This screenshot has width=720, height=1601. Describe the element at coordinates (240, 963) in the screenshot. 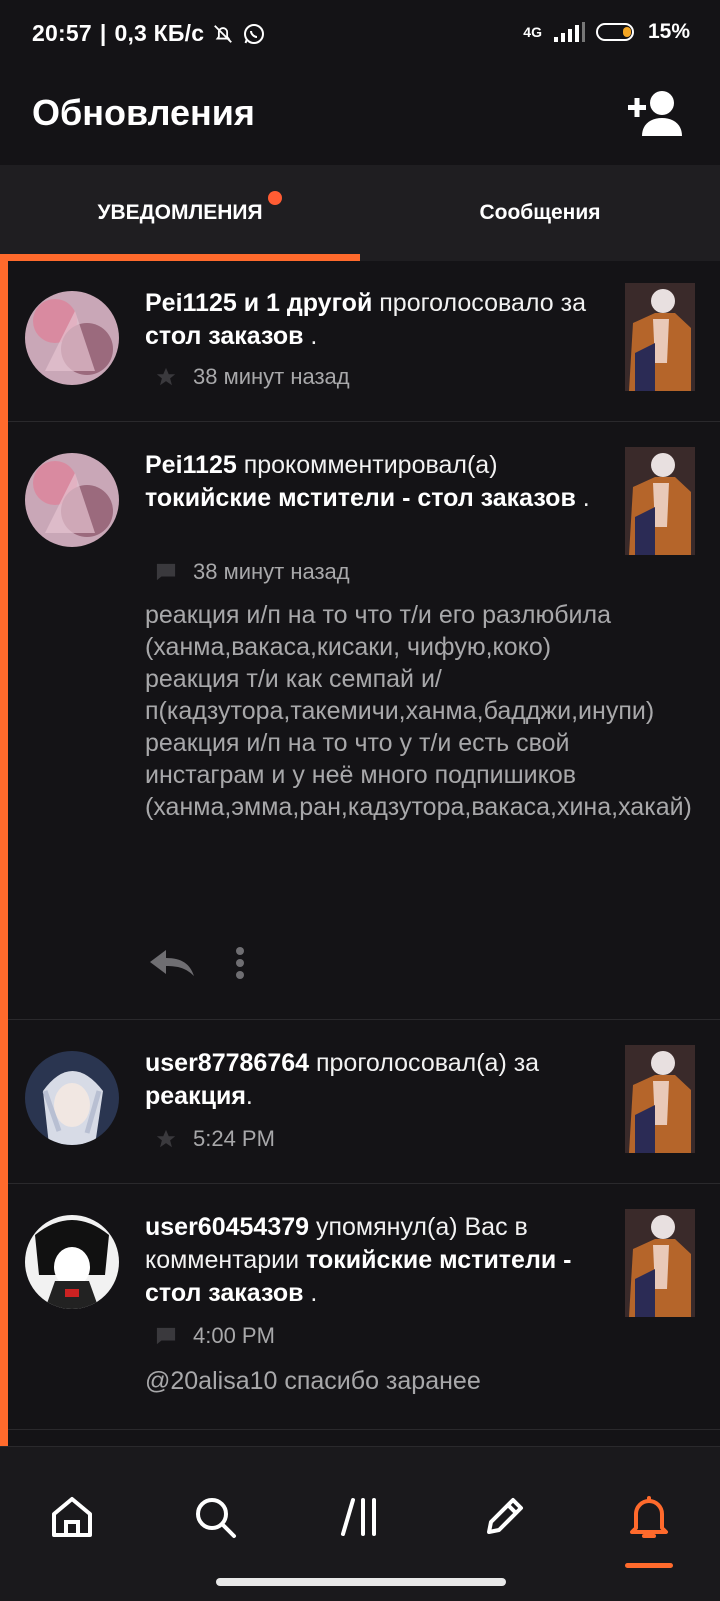

I see `more-options-icon` at that location.